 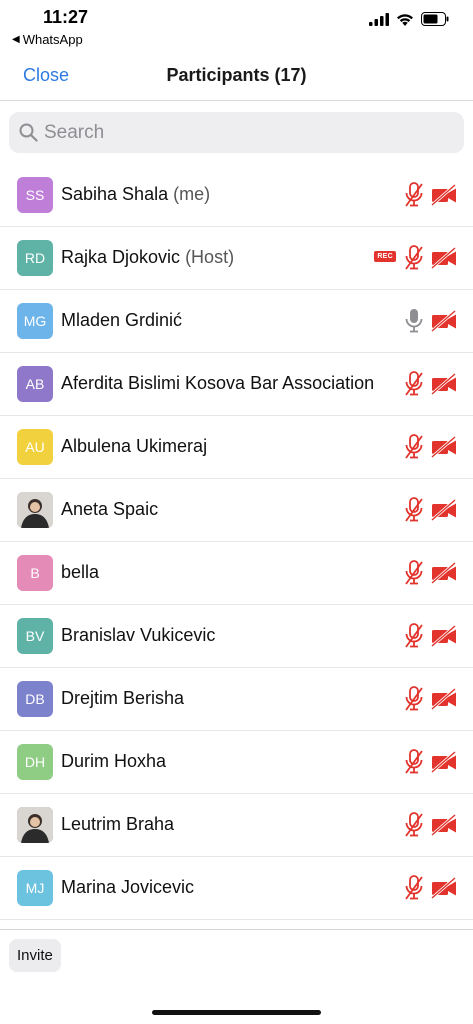 I want to click on avatar: RD, so click(x=35, y=258).